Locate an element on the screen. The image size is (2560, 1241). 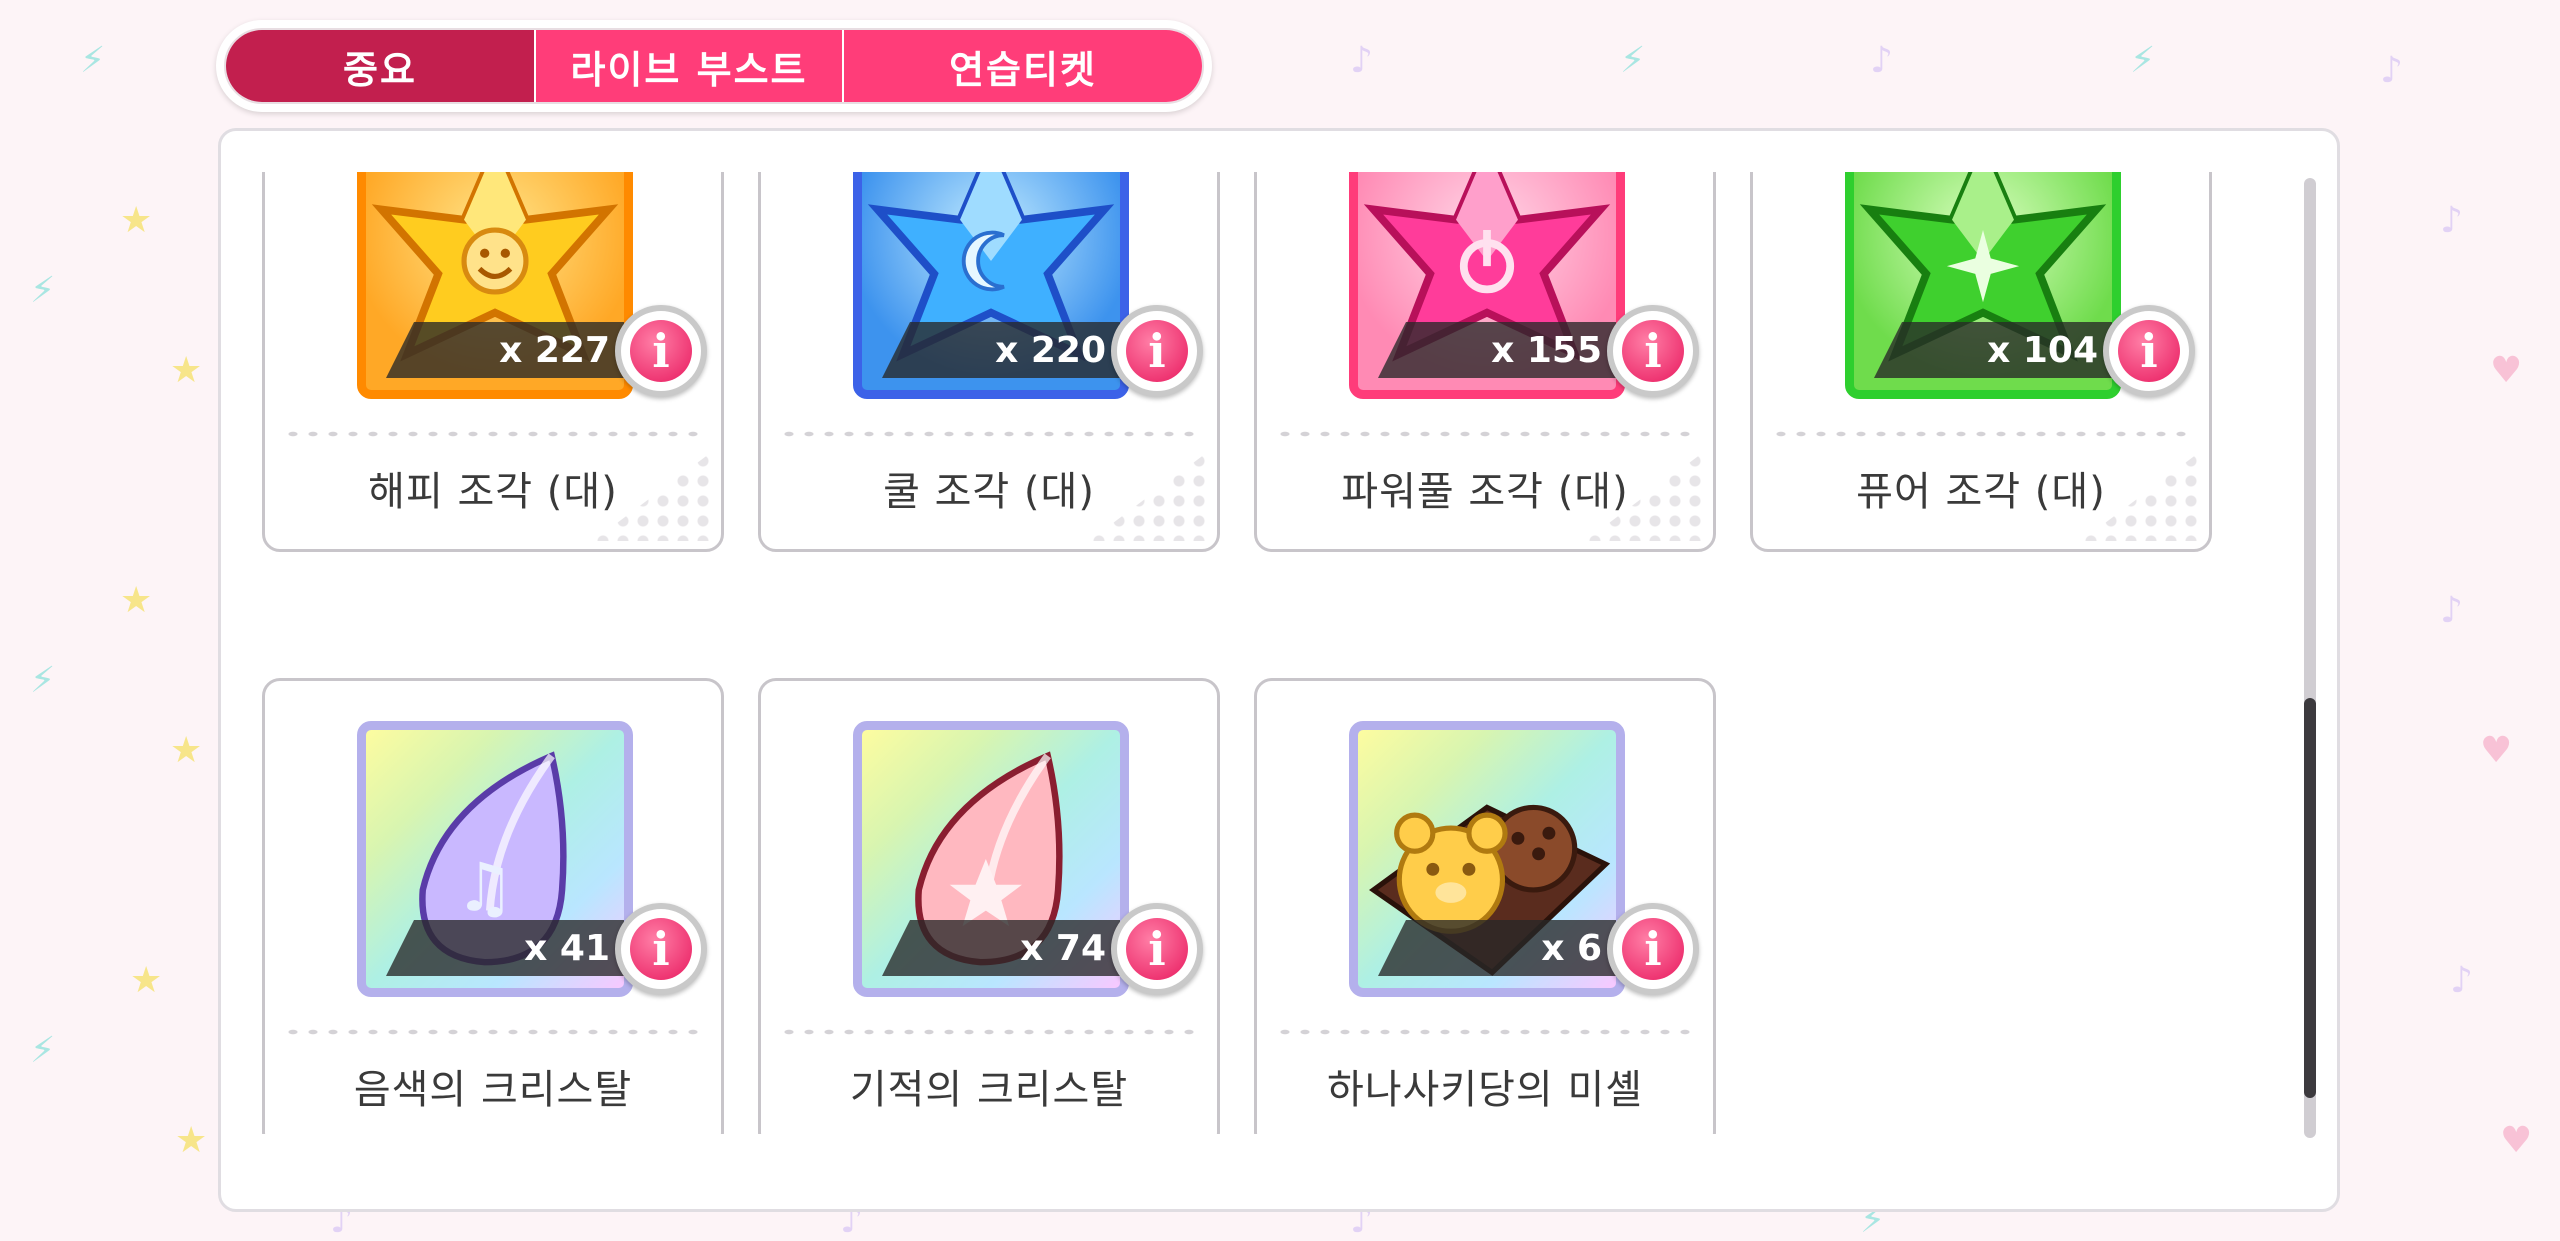
item-quantity: x 41 is located at coordinates (505, 948).